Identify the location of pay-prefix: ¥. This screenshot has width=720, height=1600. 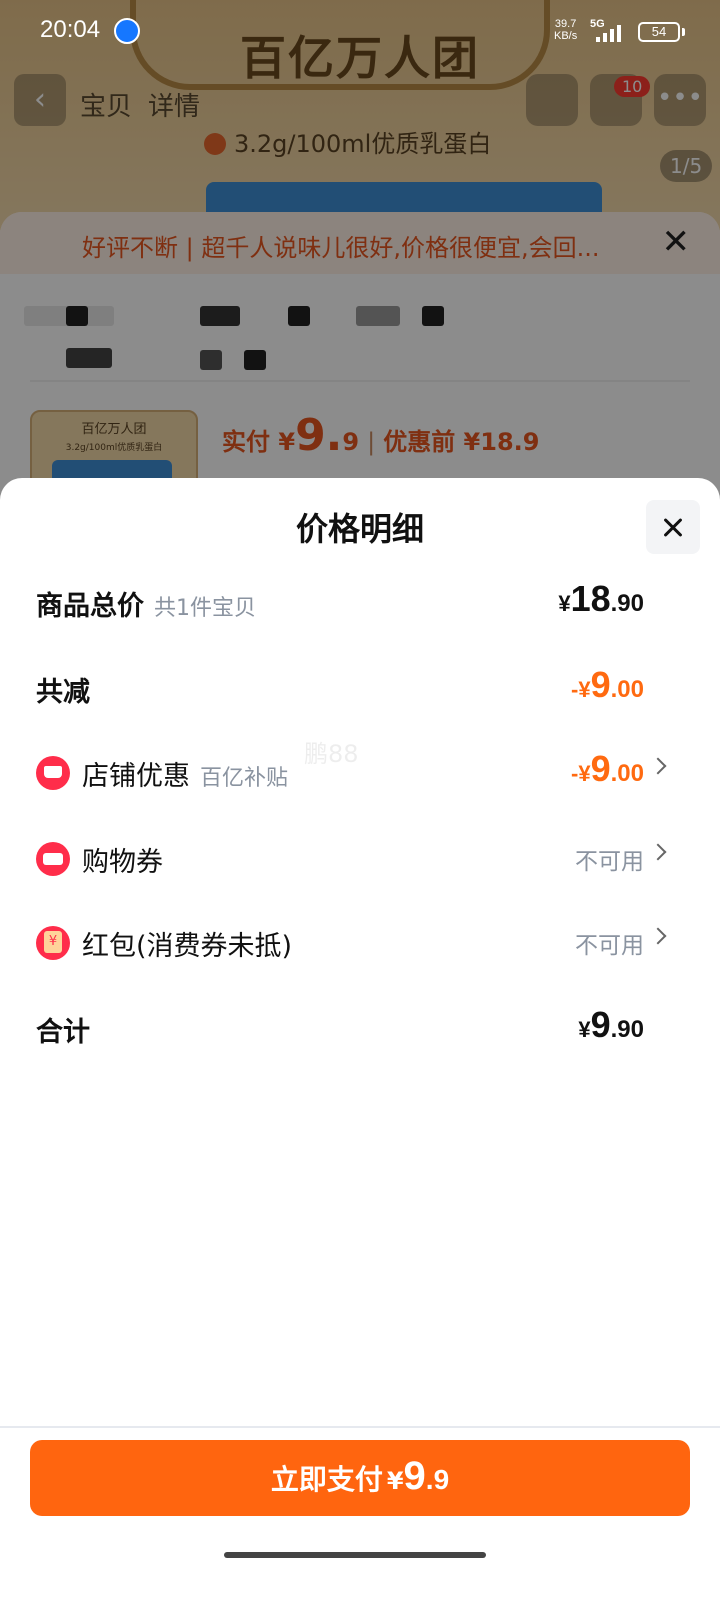
(395, 1481).